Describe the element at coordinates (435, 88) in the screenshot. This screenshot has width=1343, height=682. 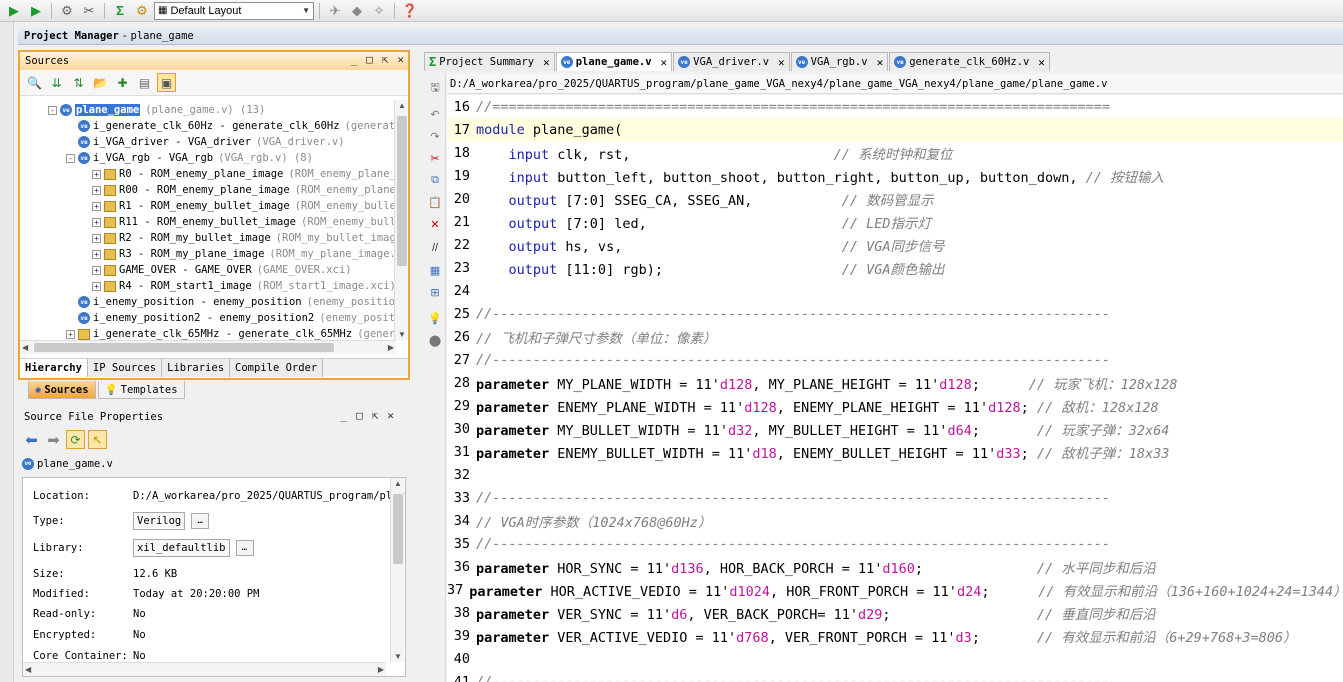
I see `save-icon: 🖫` at that location.